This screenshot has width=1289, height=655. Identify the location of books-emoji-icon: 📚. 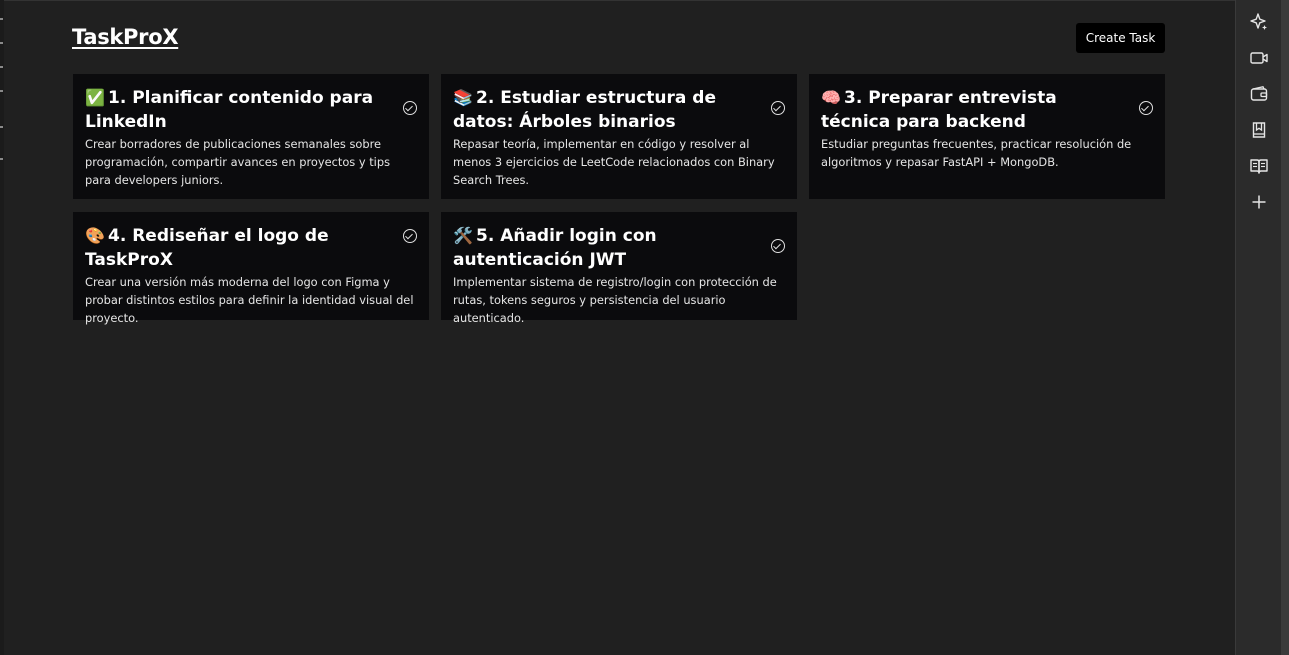
(463, 97).